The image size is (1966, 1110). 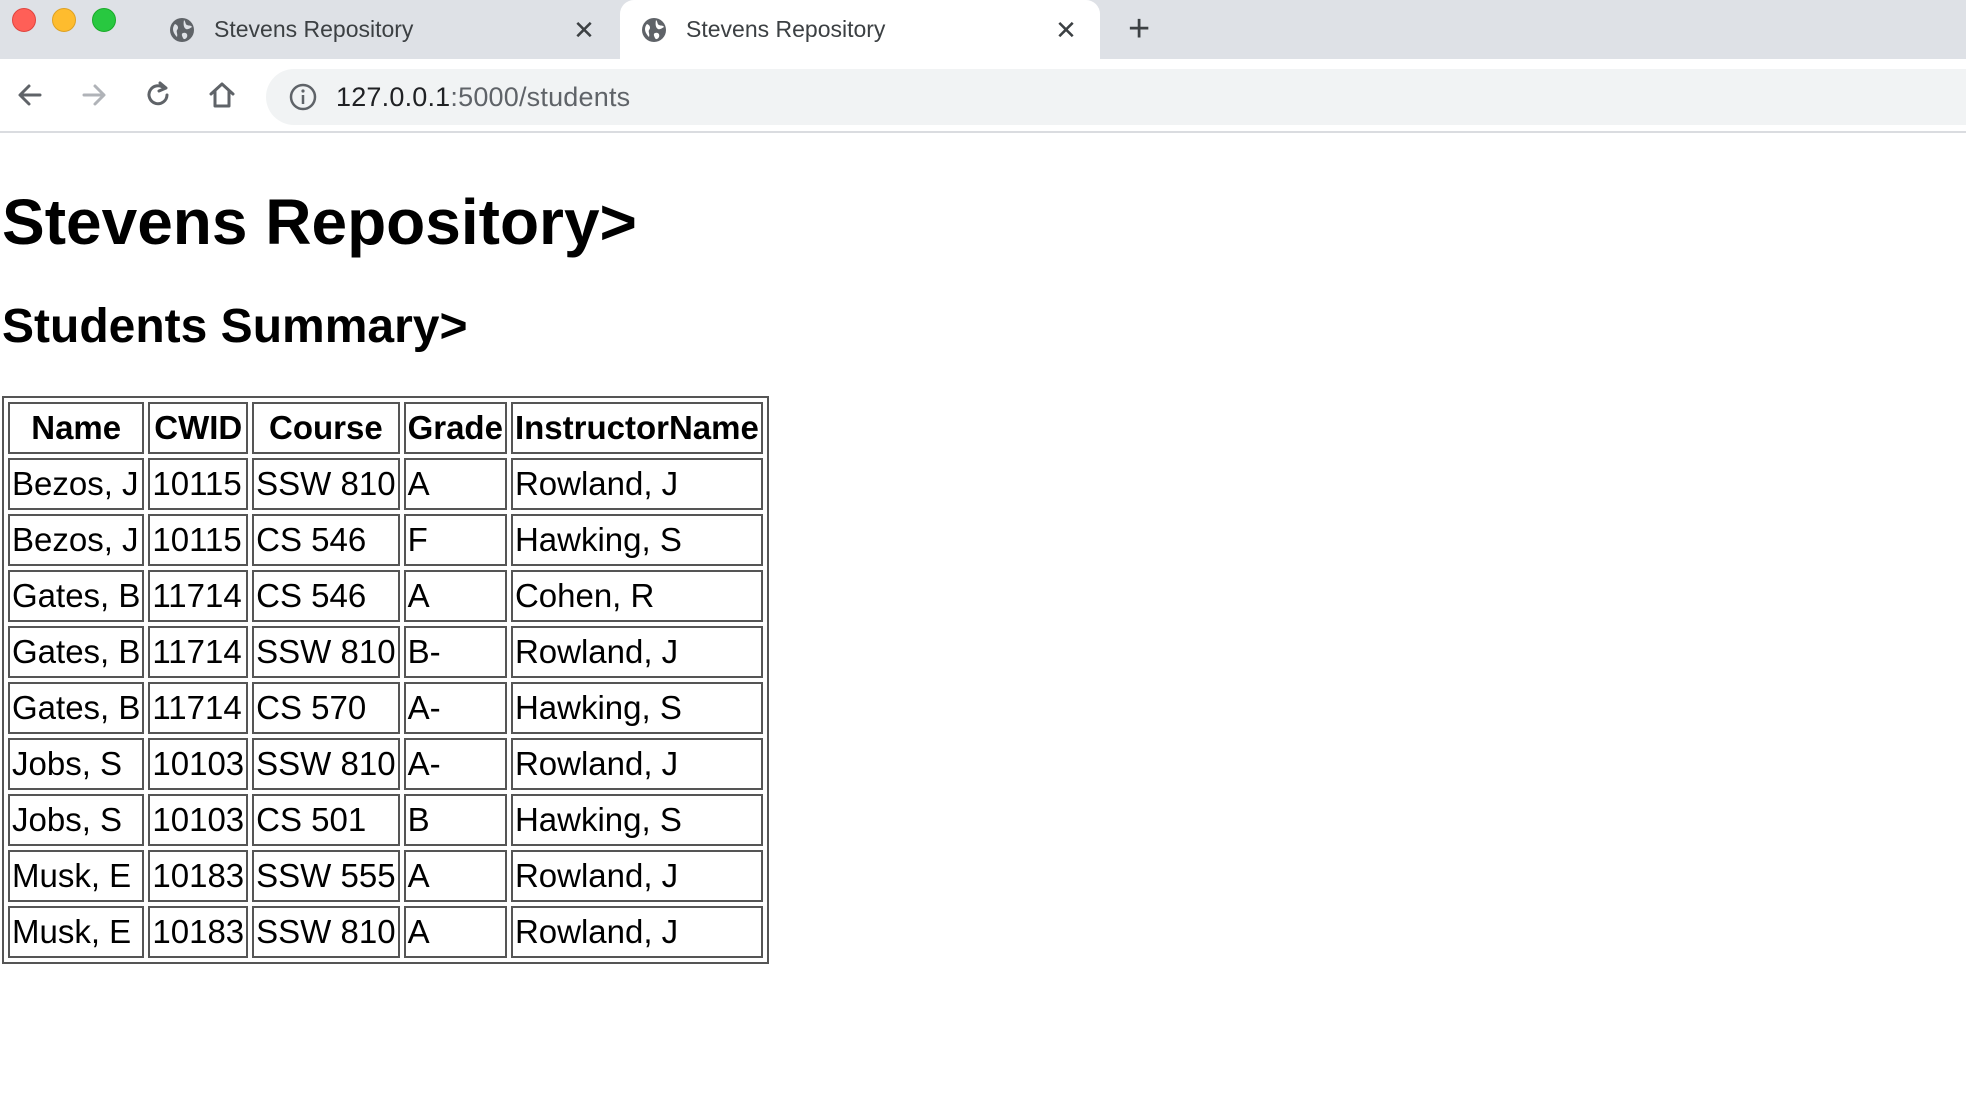 I want to click on table-header-row: Name CWID Course Grade InstructorName, so click(x=385, y=428).